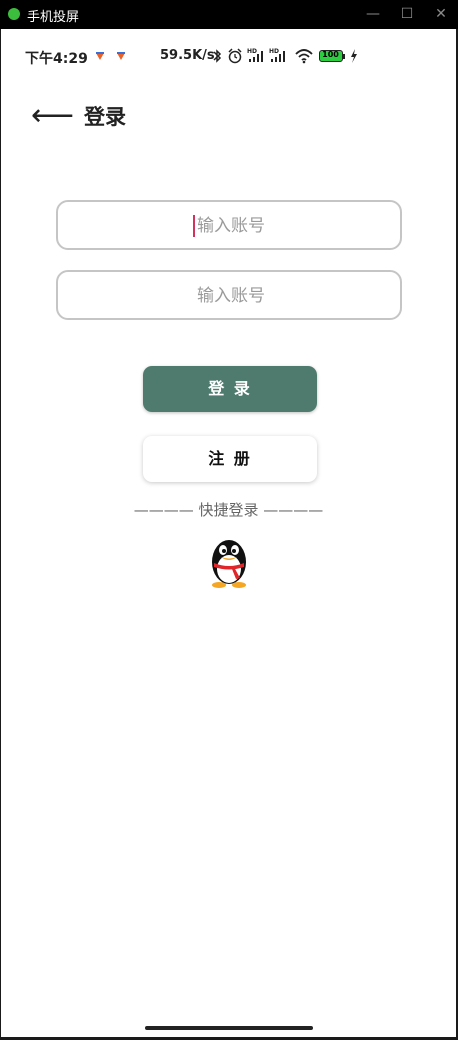 The height and width of the screenshot is (1040, 458). What do you see at coordinates (373, 14) in the screenshot?
I see `minimize-button: —` at bounding box center [373, 14].